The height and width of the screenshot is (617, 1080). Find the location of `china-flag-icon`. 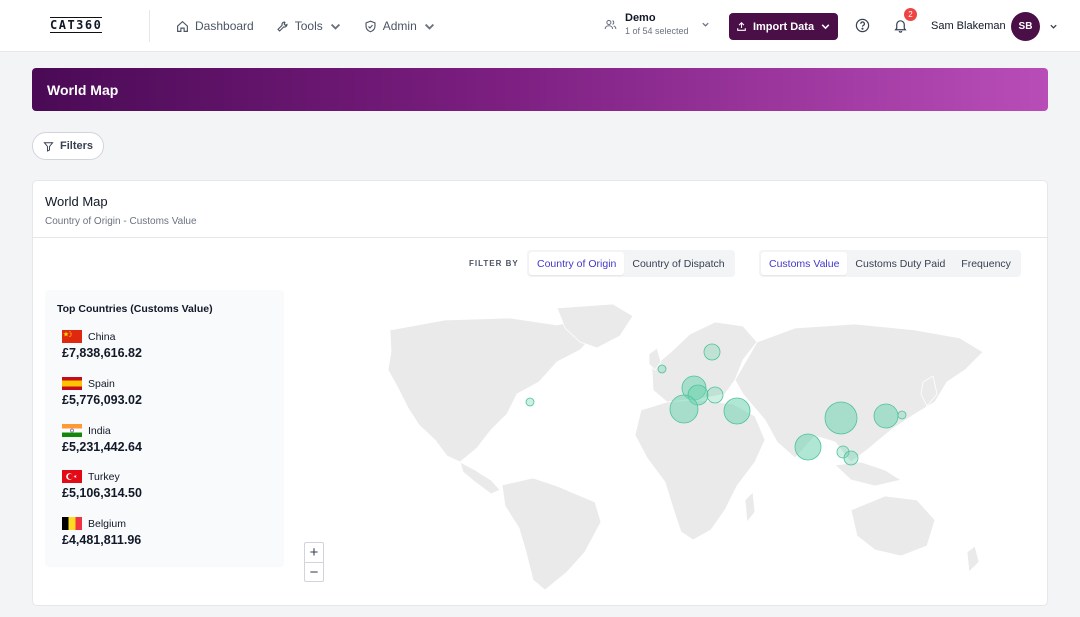

china-flag-icon is located at coordinates (72, 336).